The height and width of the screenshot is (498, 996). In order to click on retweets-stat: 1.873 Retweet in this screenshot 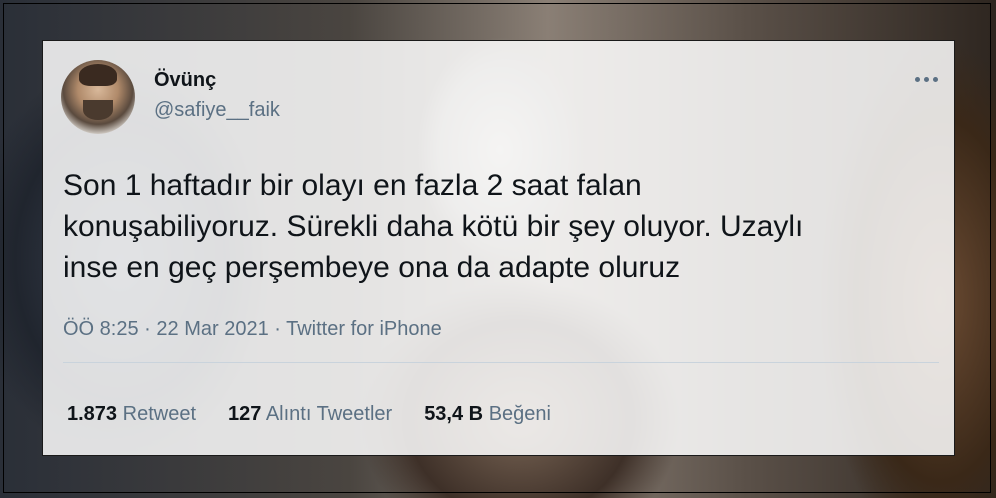, I will do `click(131, 414)`.